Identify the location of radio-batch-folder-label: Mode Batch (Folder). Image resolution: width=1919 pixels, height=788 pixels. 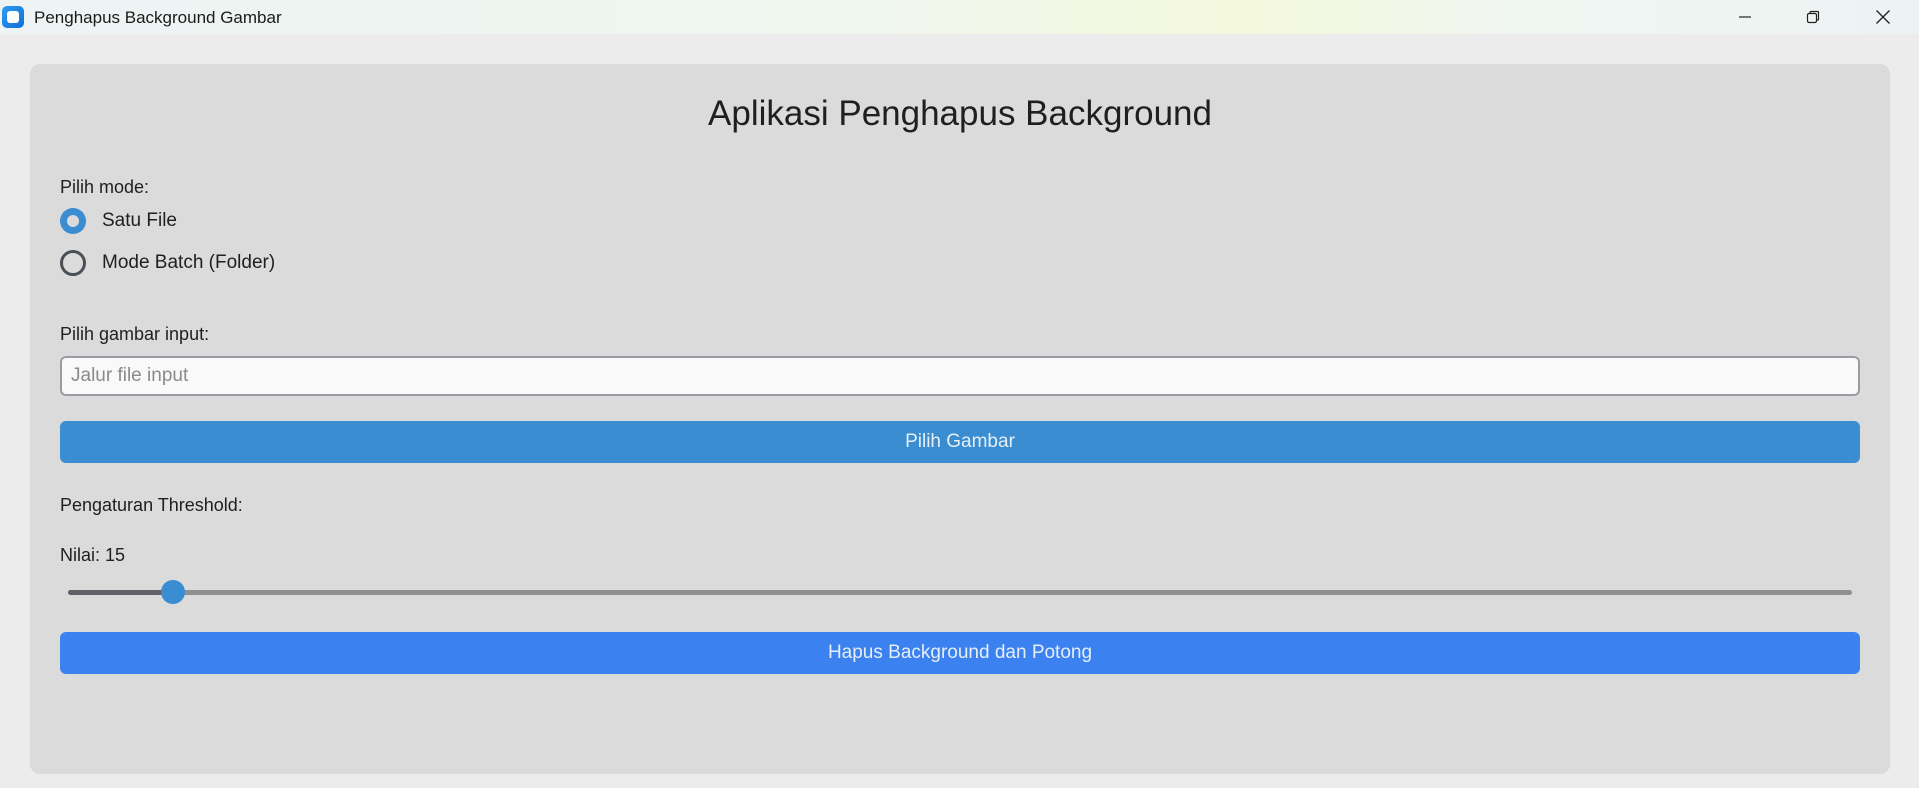
(188, 263).